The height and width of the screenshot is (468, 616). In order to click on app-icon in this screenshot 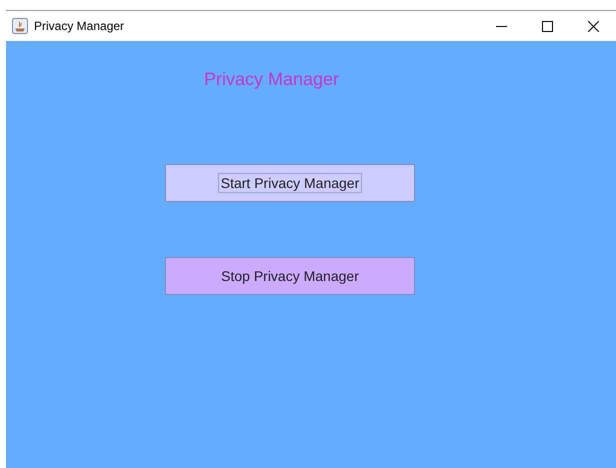, I will do `click(20, 26)`.